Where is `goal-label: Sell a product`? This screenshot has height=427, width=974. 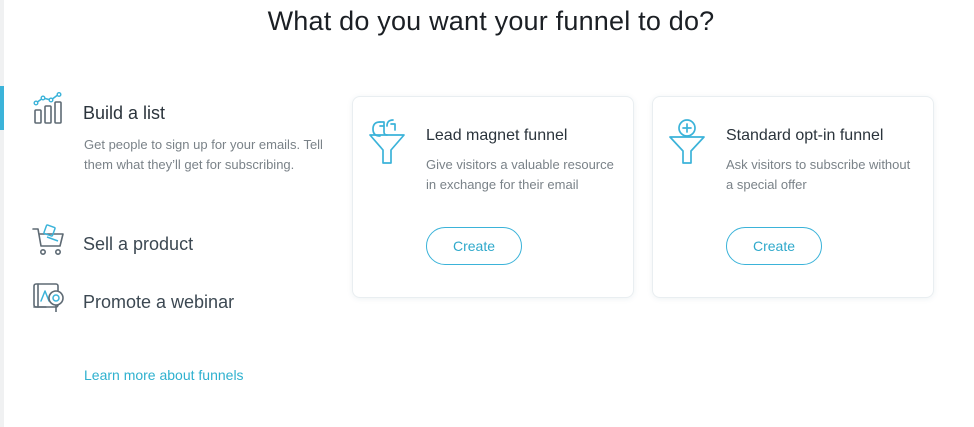
goal-label: Sell a product is located at coordinates (138, 244).